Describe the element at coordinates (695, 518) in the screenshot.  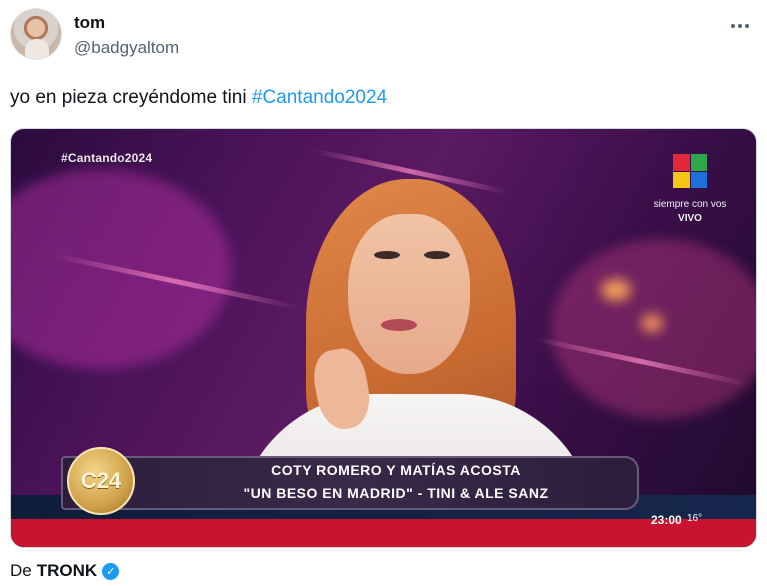
I see `broadcast-temperature: 16°` at that location.